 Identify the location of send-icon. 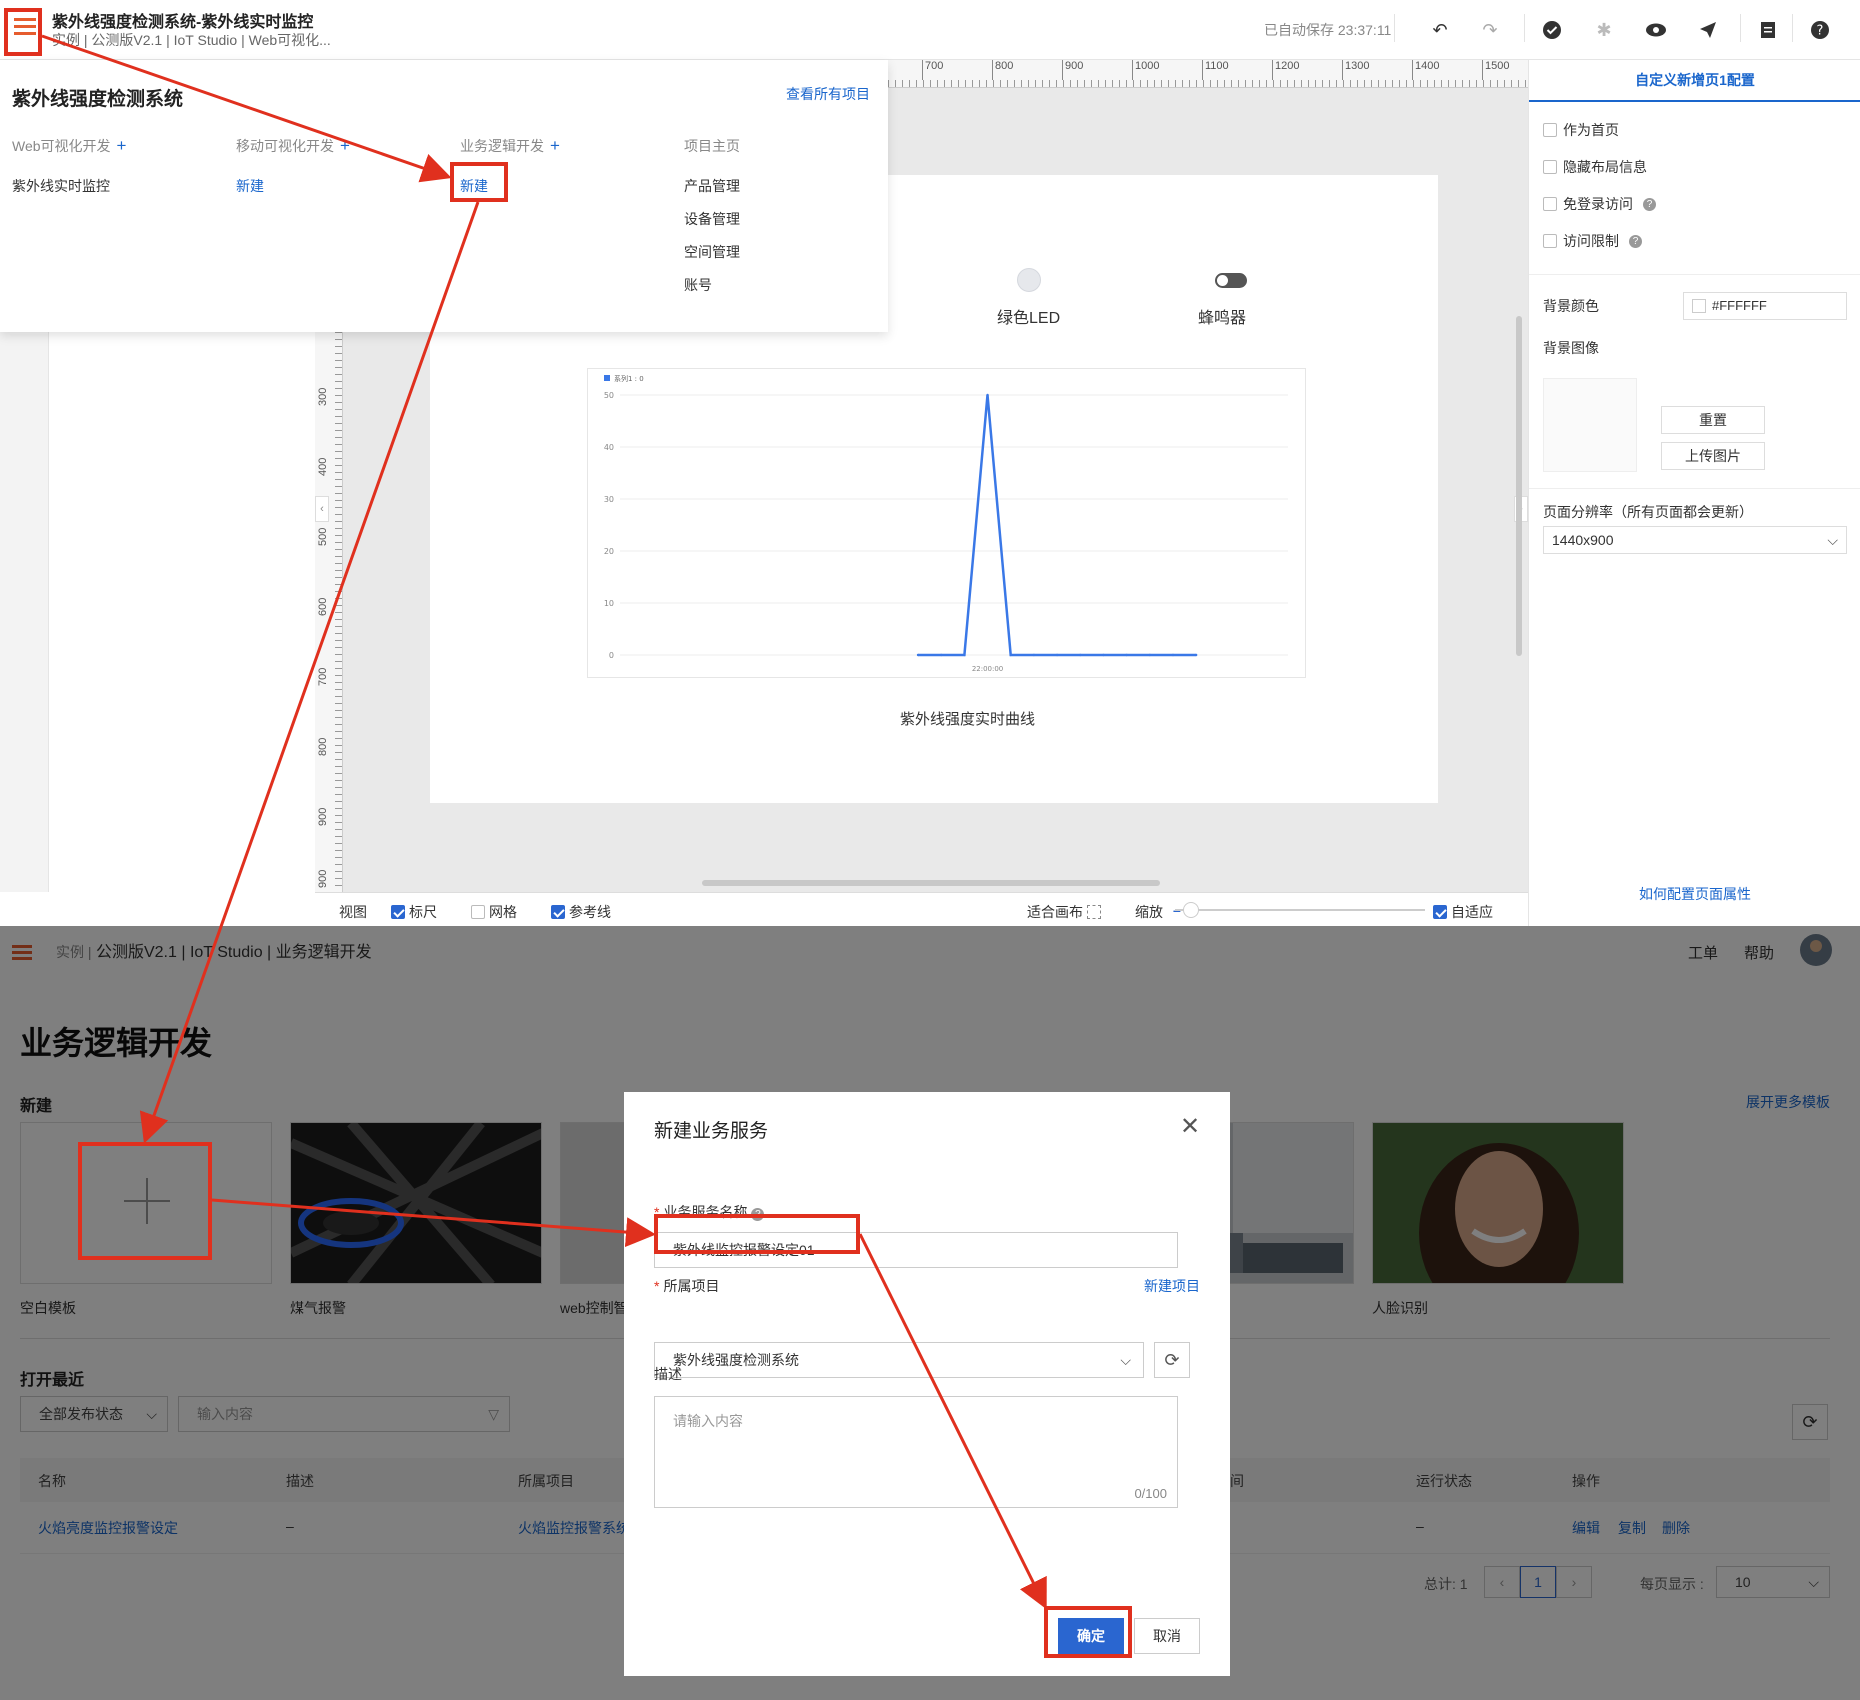
(1708, 30).